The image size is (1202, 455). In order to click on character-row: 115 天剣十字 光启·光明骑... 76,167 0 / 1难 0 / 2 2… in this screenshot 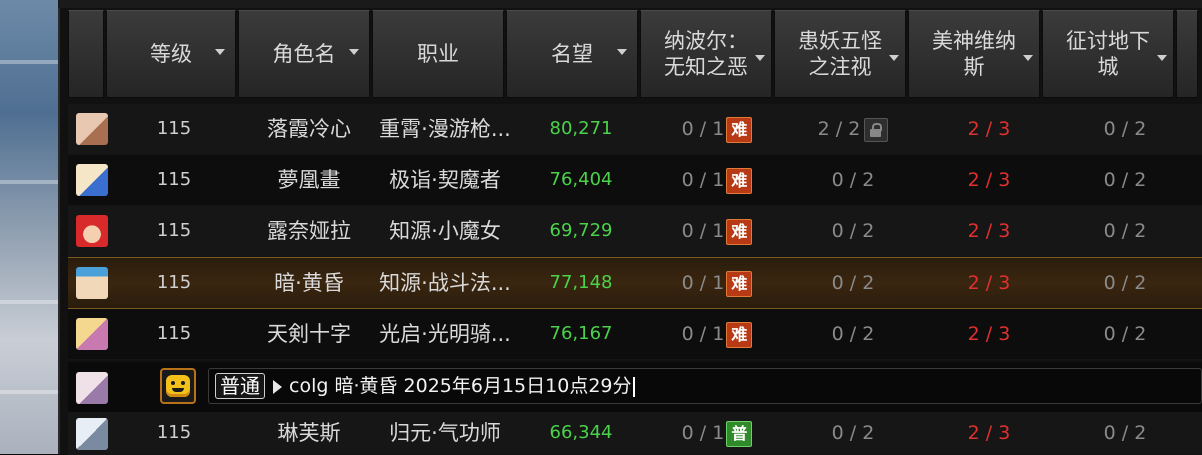, I will do `click(635, 334)`.